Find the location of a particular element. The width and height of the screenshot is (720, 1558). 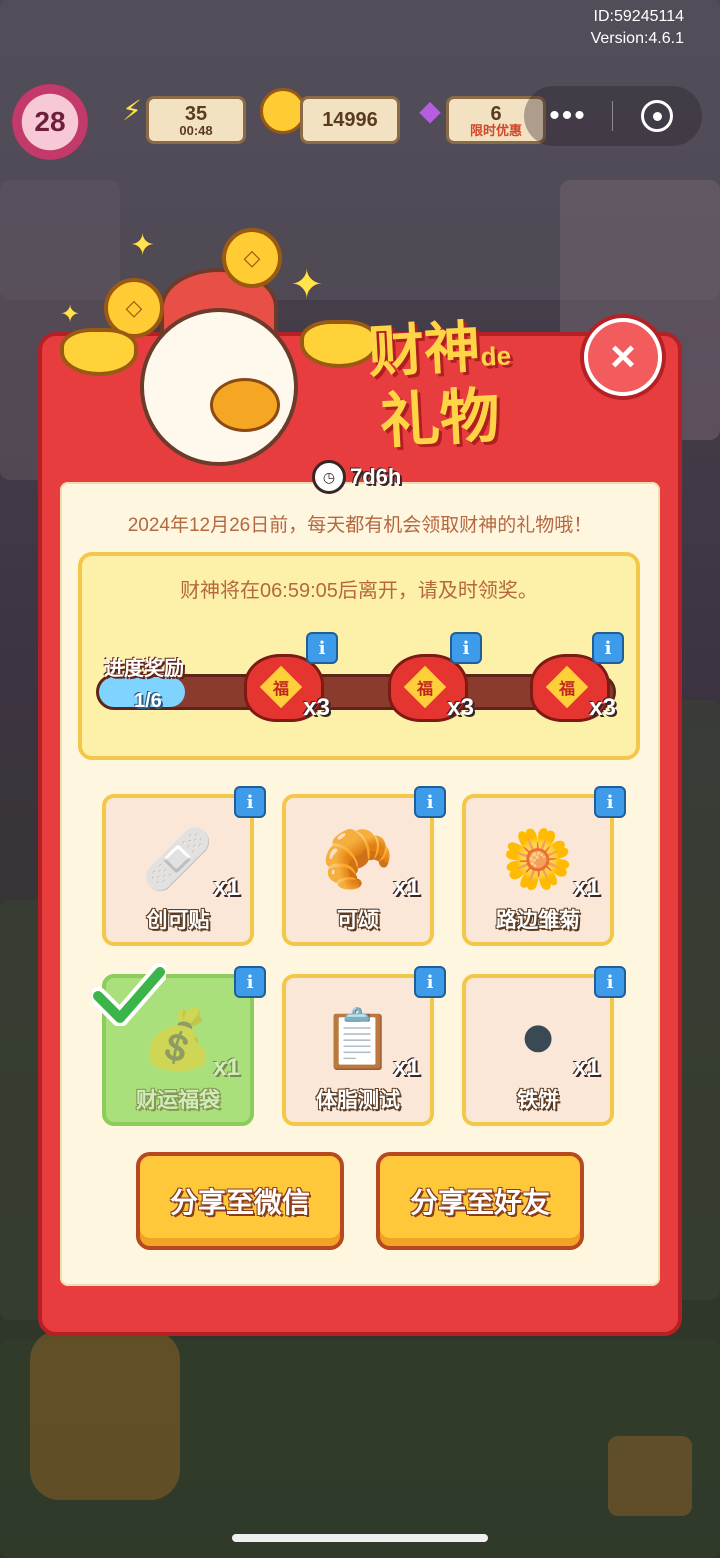

god-of-wealth-illustration: ◇ ◇ ✦ ✦ ✦ is located at coordinates (219, 348).